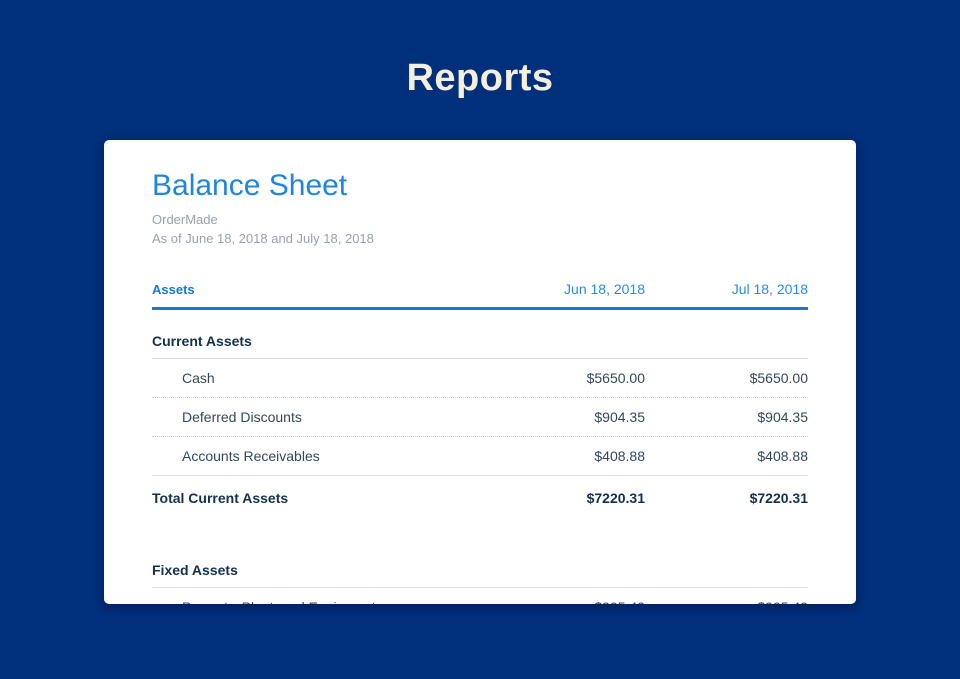 This screenshot has height=679, width=960. I want to click on page-title: Reports, so click(480, 78).